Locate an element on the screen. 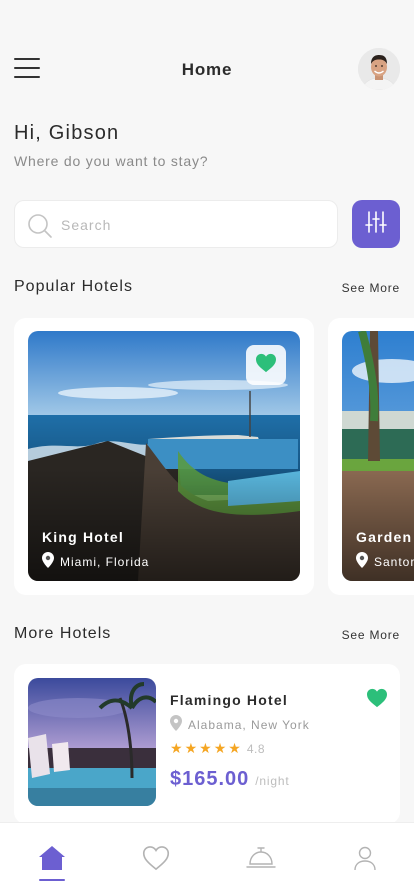  profile-icon is located at coordinates (365, 860).